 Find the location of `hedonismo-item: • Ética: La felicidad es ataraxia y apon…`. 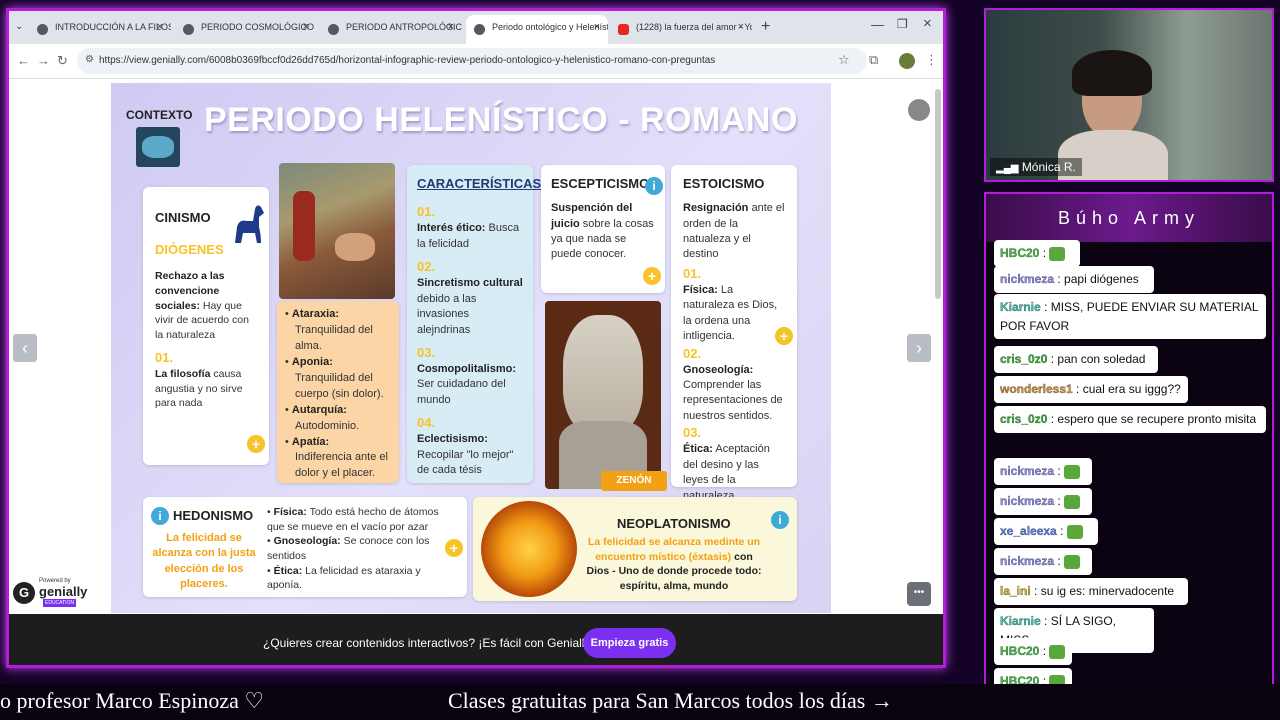

hedonismo-item: • Ética: La felicidad es ataraxia y apon… is located at coordinates (344, 578).